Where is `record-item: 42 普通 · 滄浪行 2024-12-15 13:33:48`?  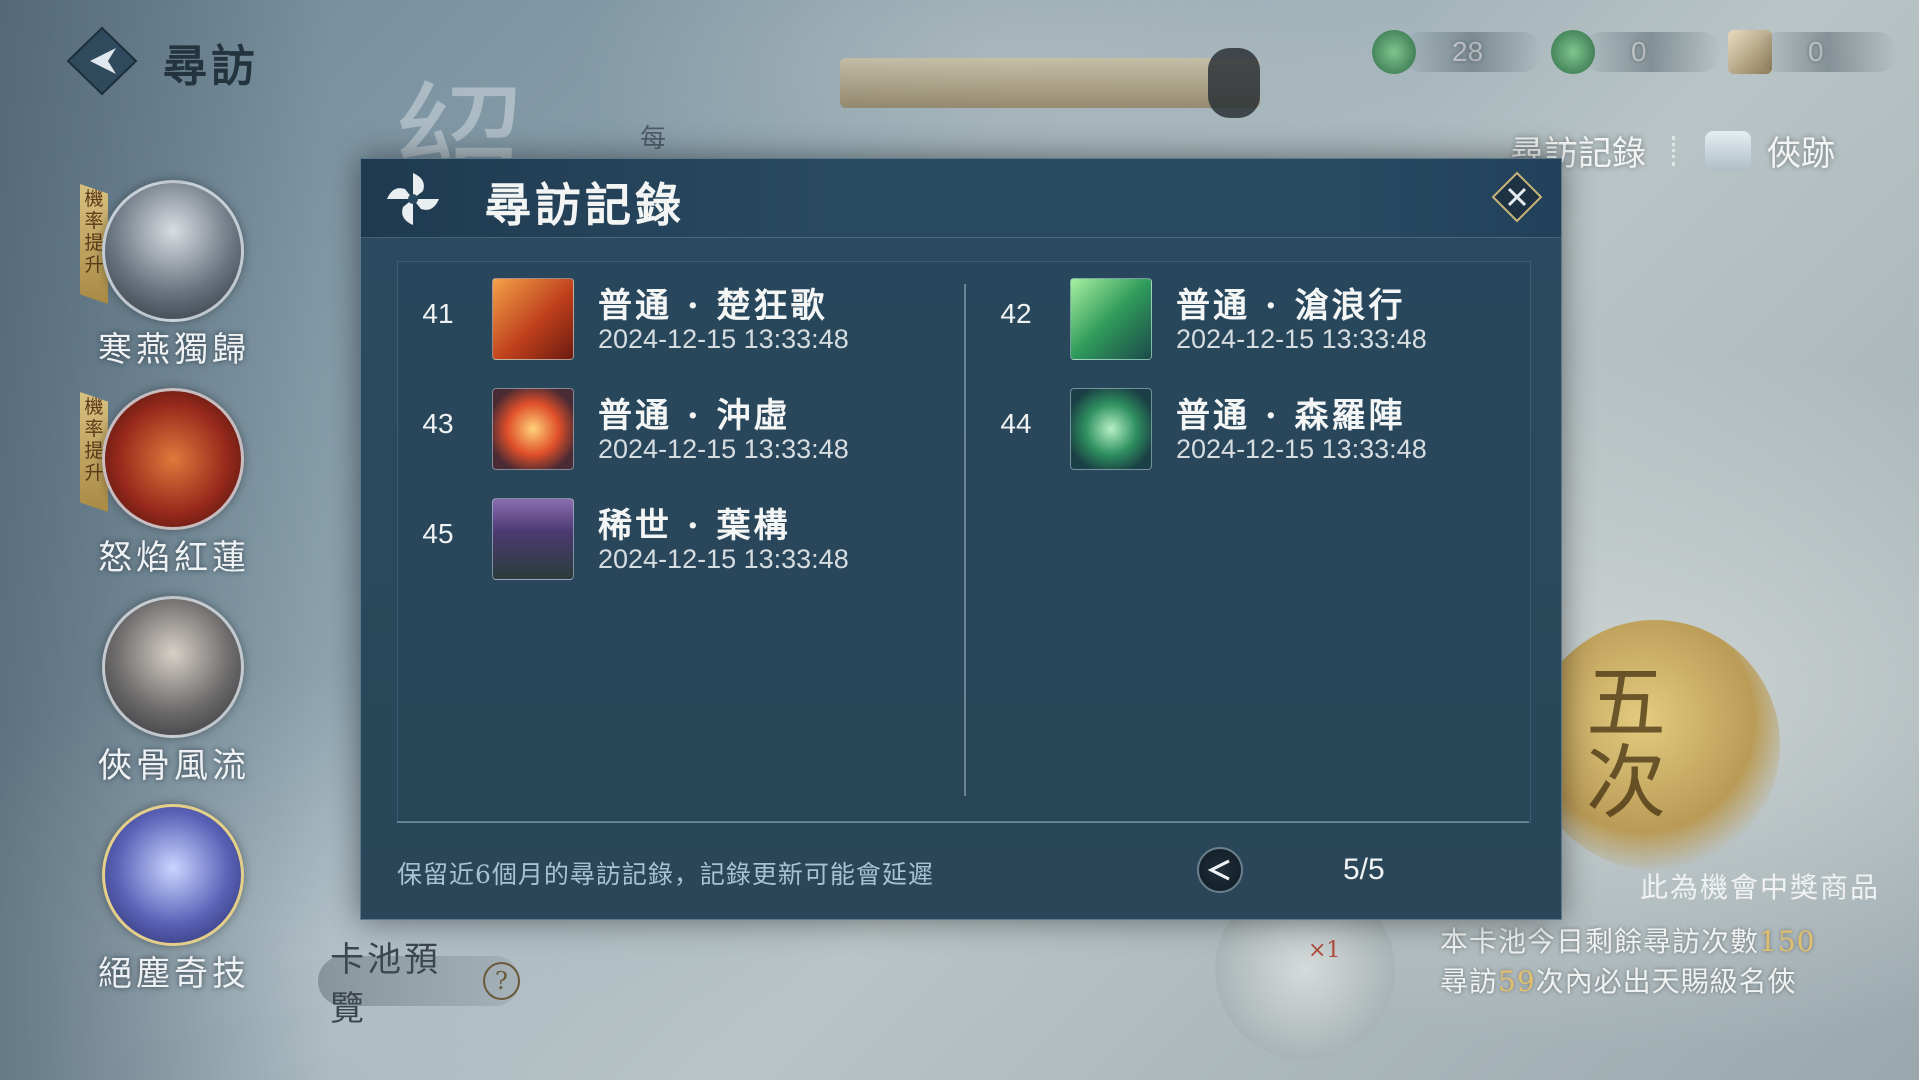
record-item: 42 普通 · 滄浪行 2024-12-15 13:33:48 is located at coordinates (1246, 317).